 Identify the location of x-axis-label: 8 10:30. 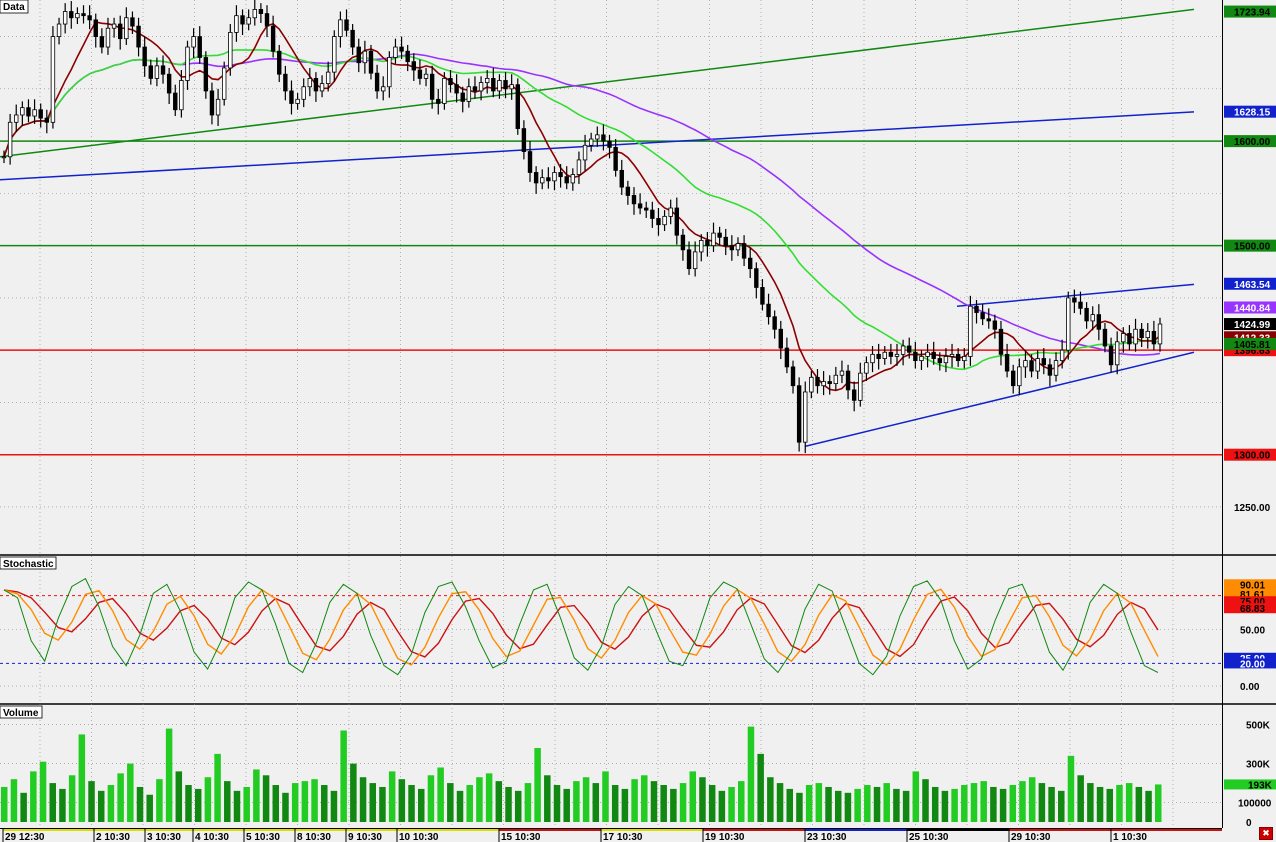
(314, 837).